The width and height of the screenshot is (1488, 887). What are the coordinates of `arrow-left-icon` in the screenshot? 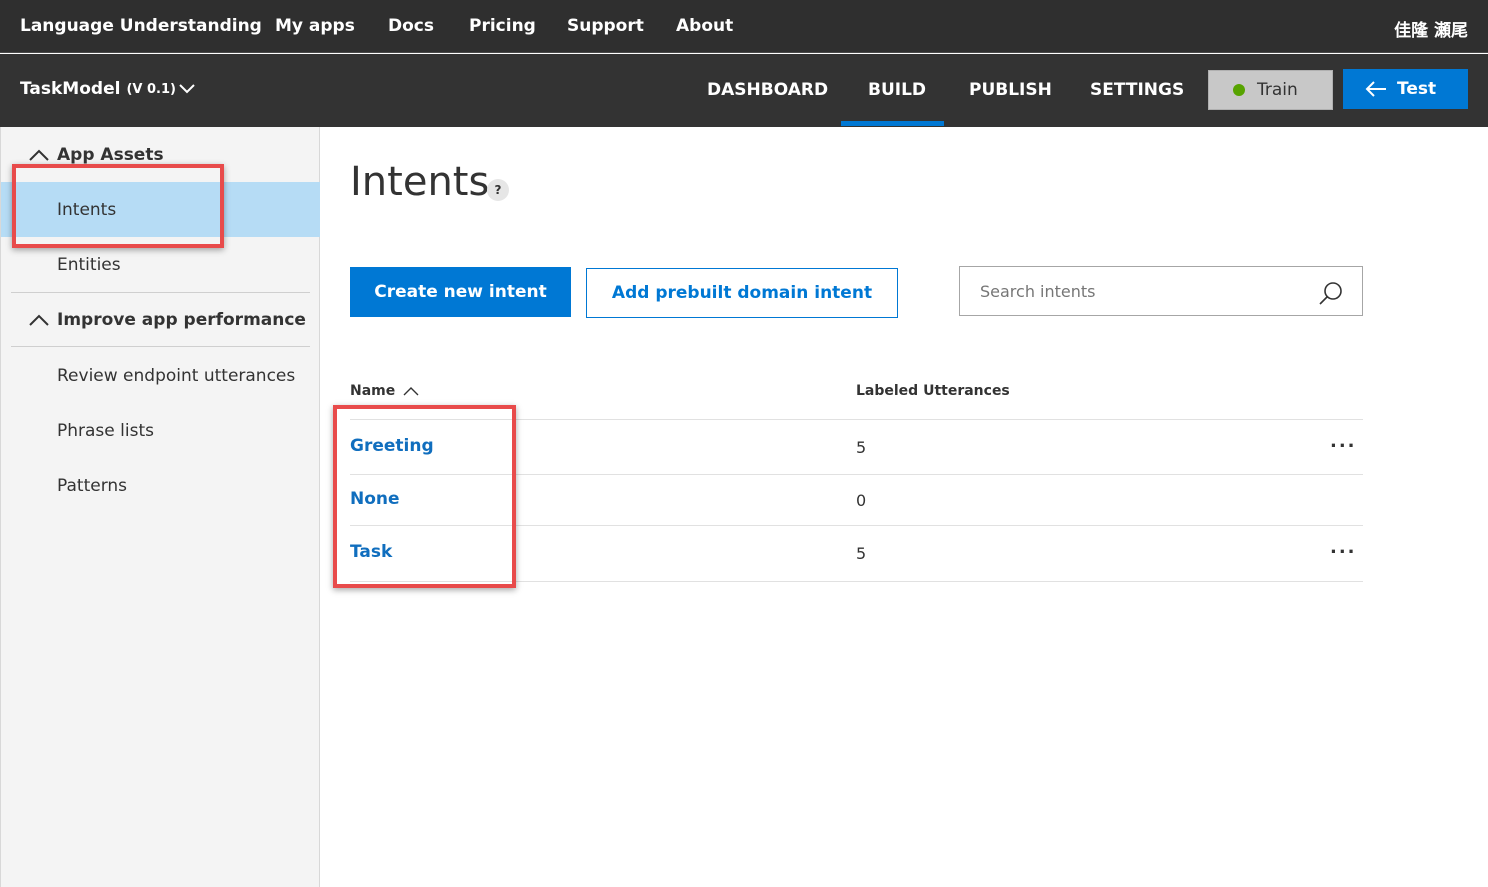 It's located at (1375, 89).